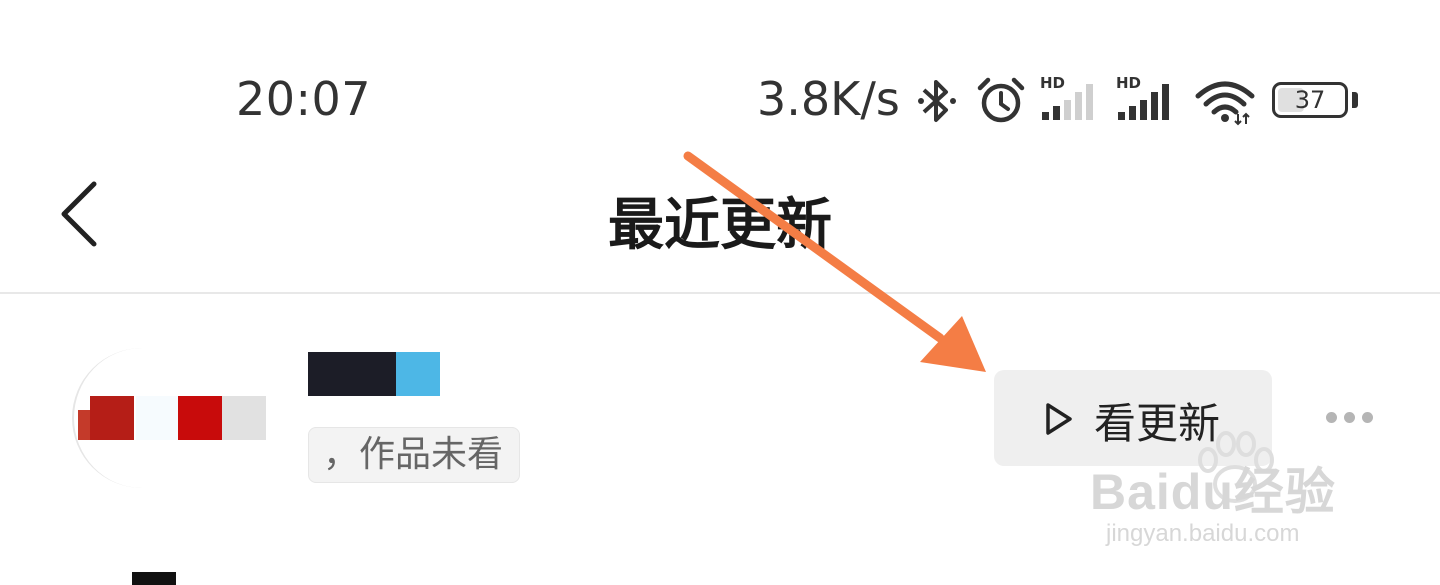  I want to click on network-speed: 3.8K/s, so click(828, 99).